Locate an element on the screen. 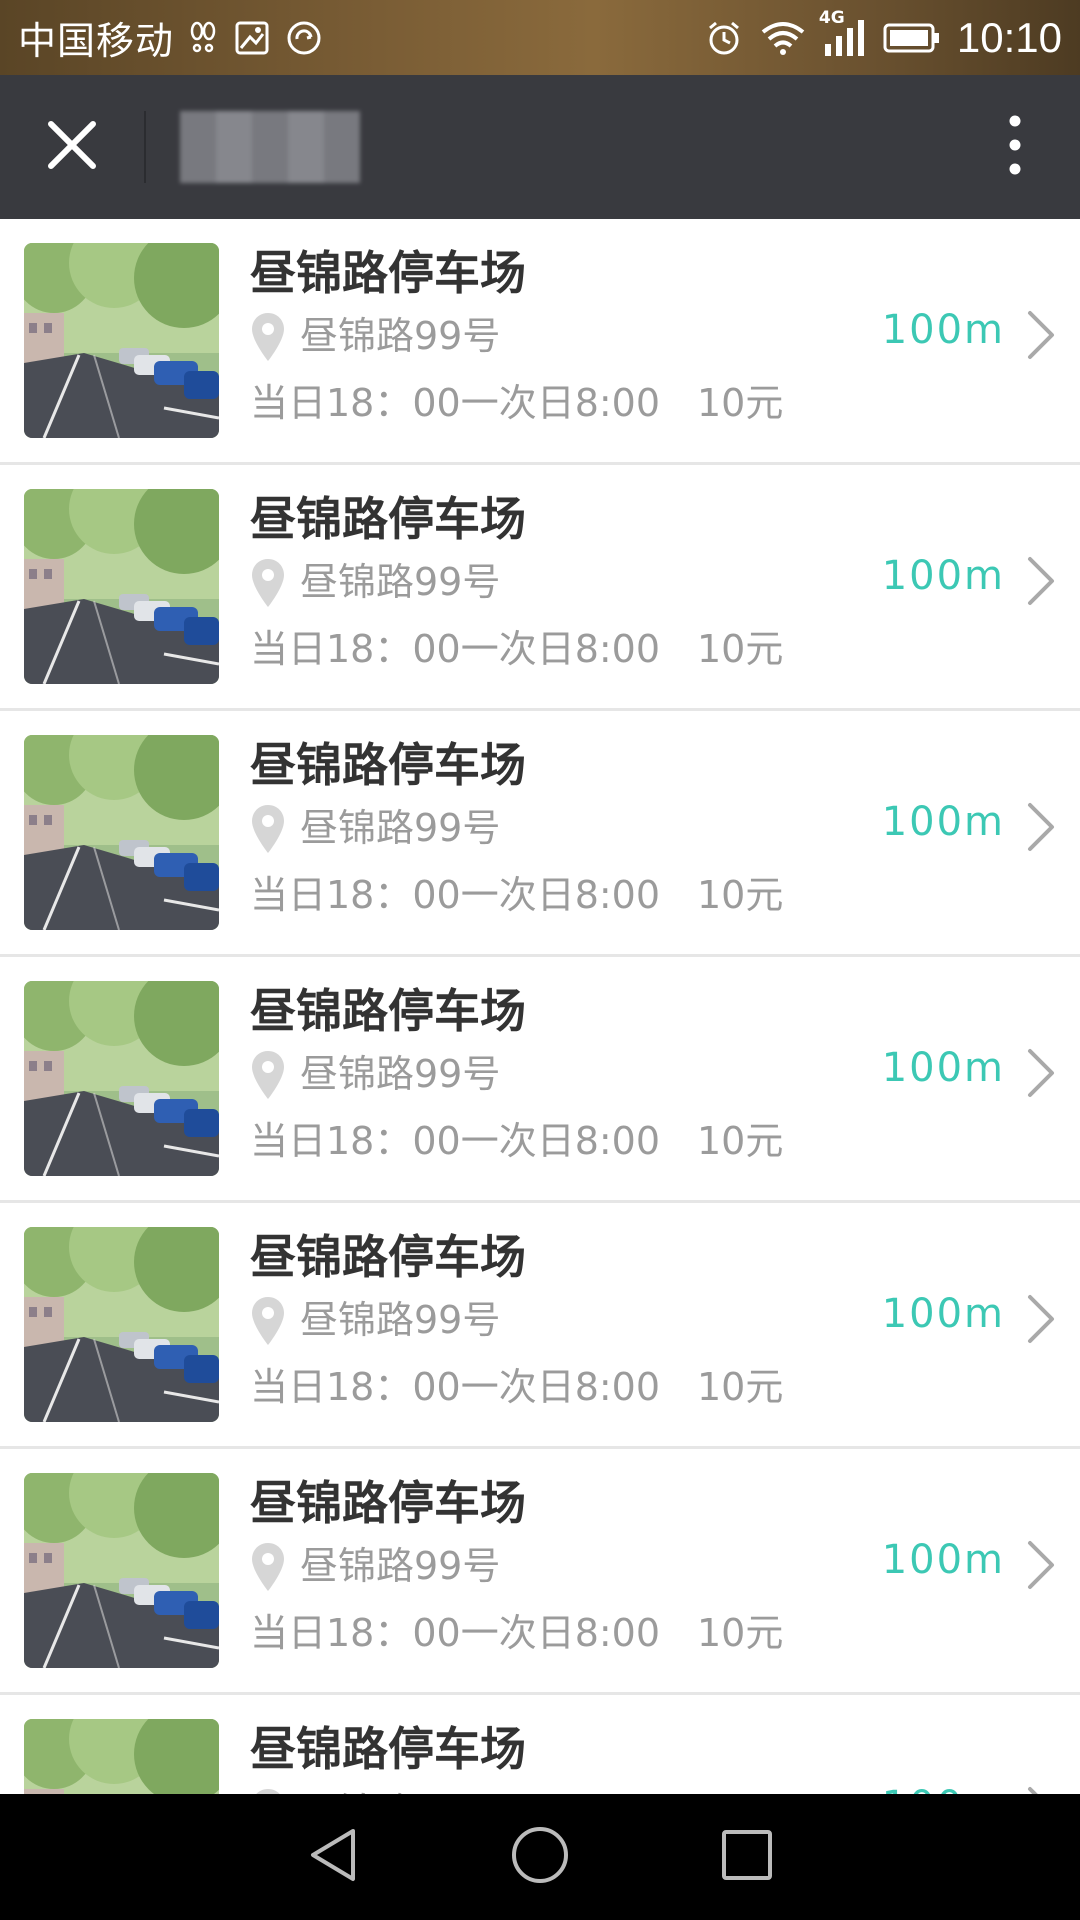 The image size is (1080, 1920). close-icon is located at coordinates (72, 147).